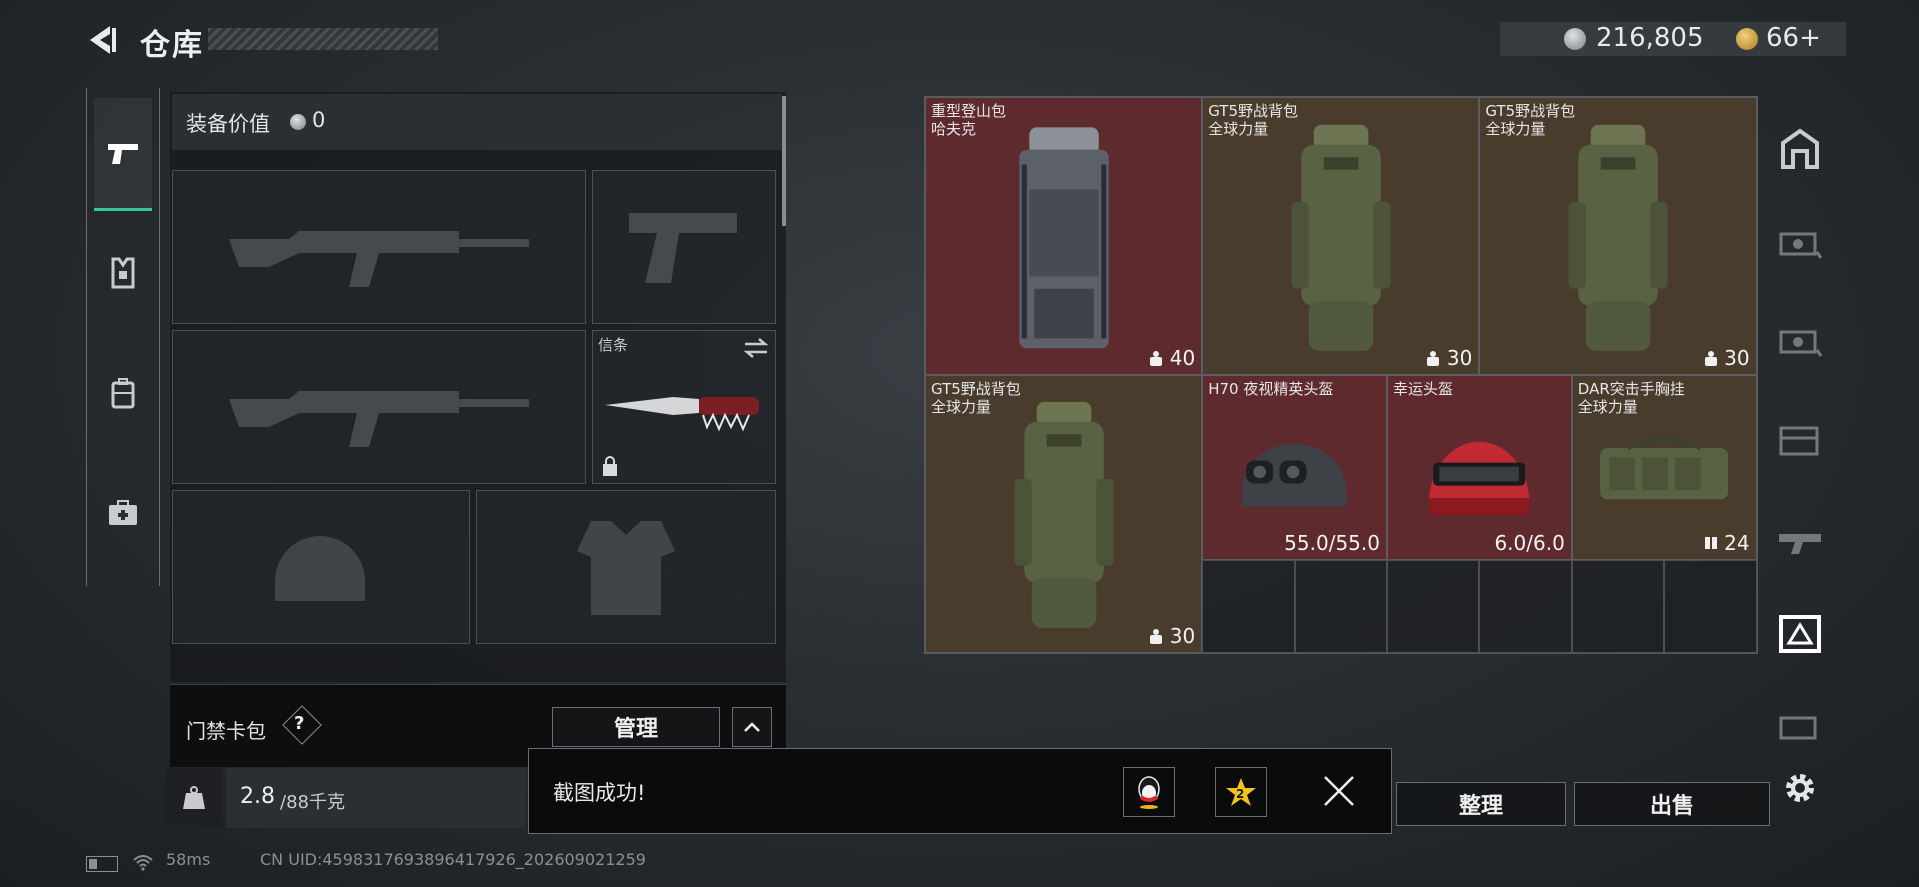  I want to click on medkit-icon, so click(123, 512).